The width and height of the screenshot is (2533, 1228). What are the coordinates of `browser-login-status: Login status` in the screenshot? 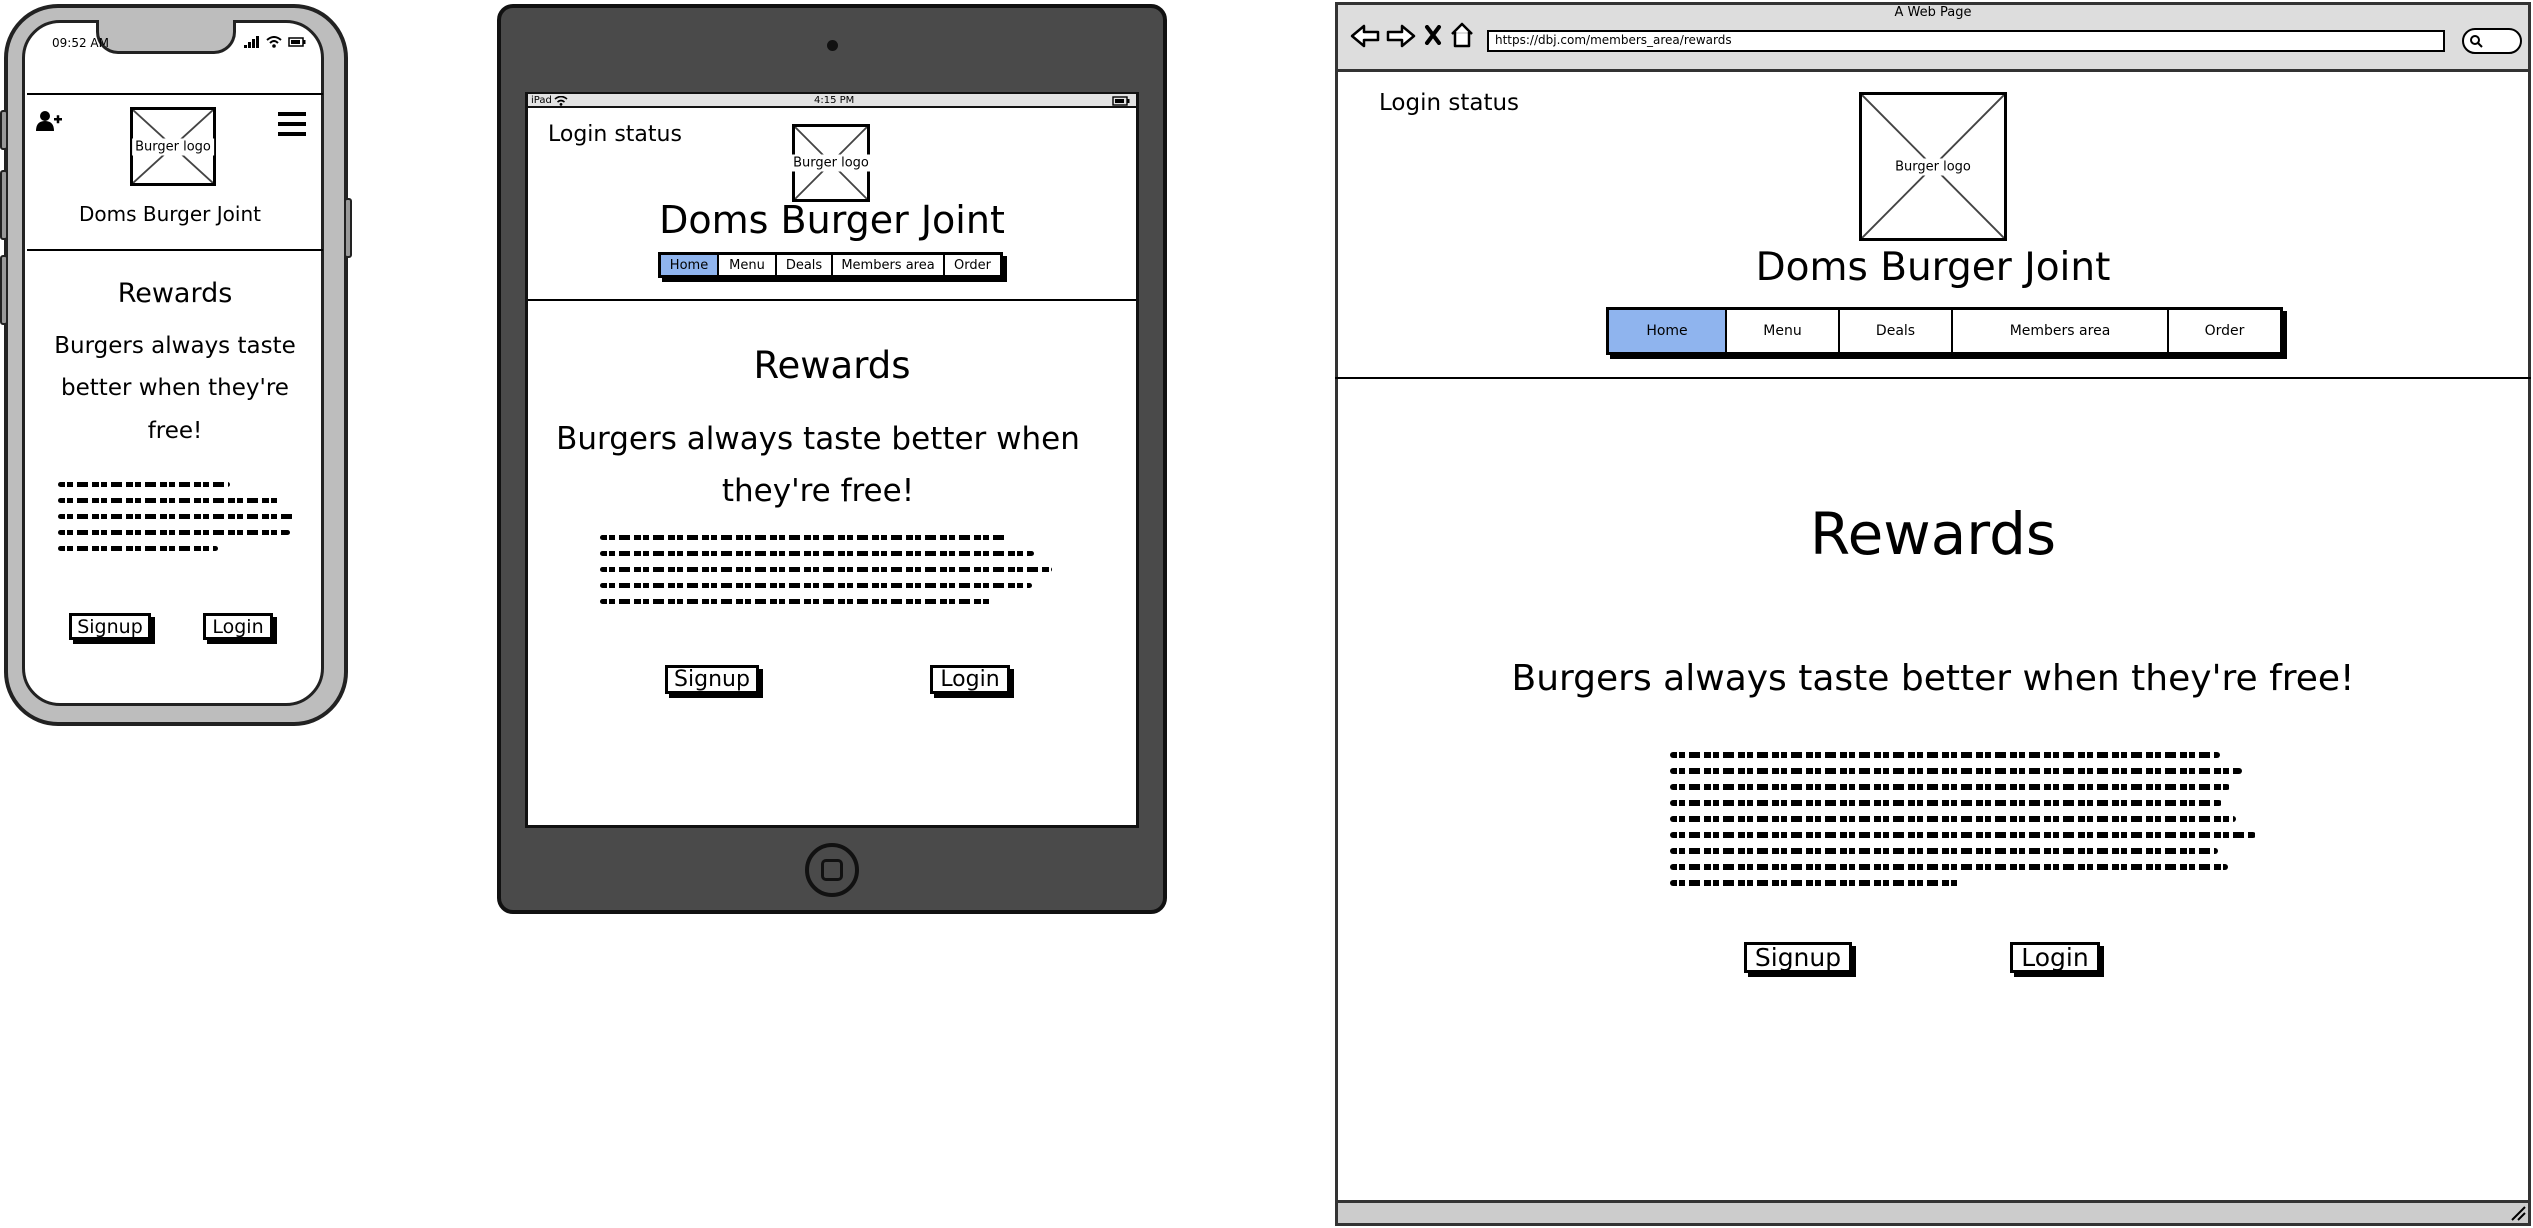 It's located at (1449, 103).